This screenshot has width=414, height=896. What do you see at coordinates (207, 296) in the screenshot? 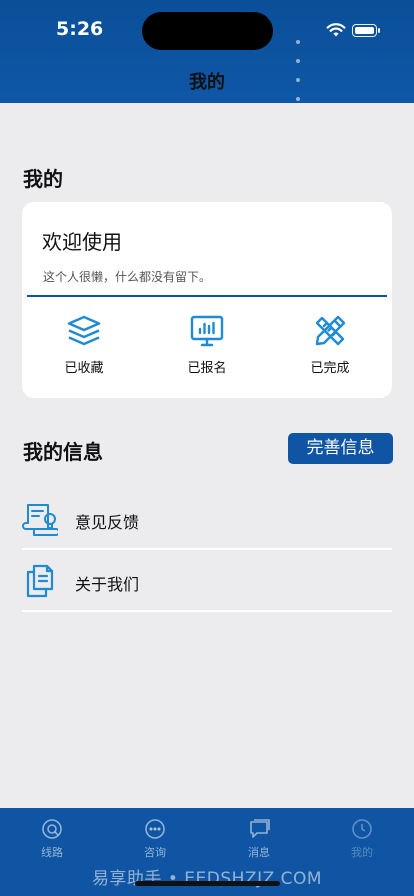
I see `card-divider` at bounding box center [207, 296].